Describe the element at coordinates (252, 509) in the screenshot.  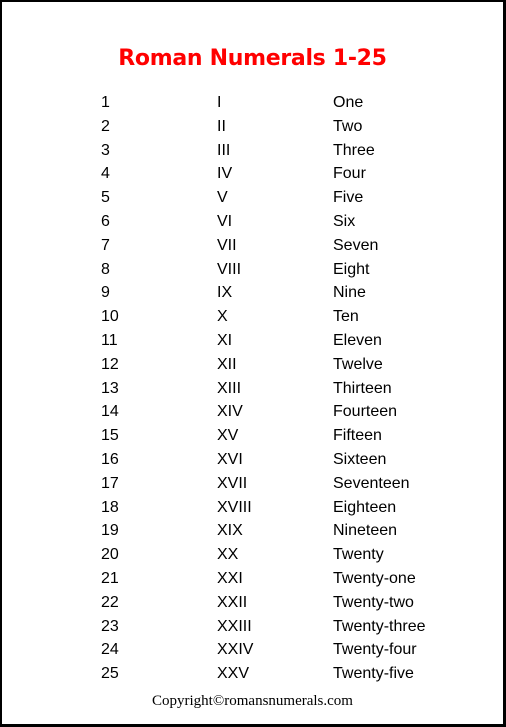
I see `table-row: 18 XVIII Eighteen` at that location.